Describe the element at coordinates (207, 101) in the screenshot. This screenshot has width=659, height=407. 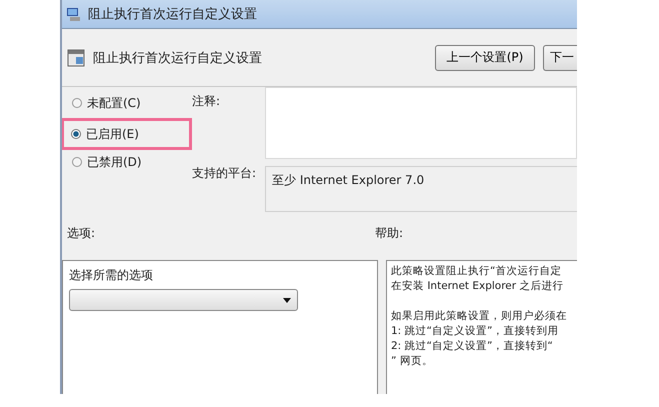
I see `comment-label: 注释:` at that location.